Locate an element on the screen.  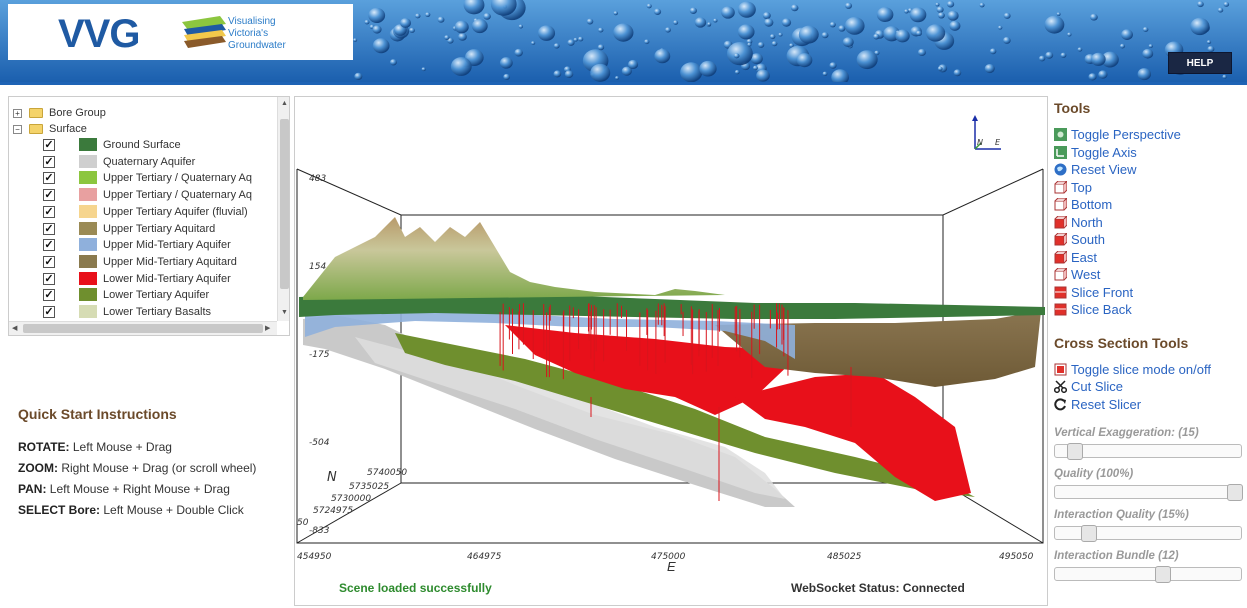
scissors-icon is located at coordinates (1060, 387).